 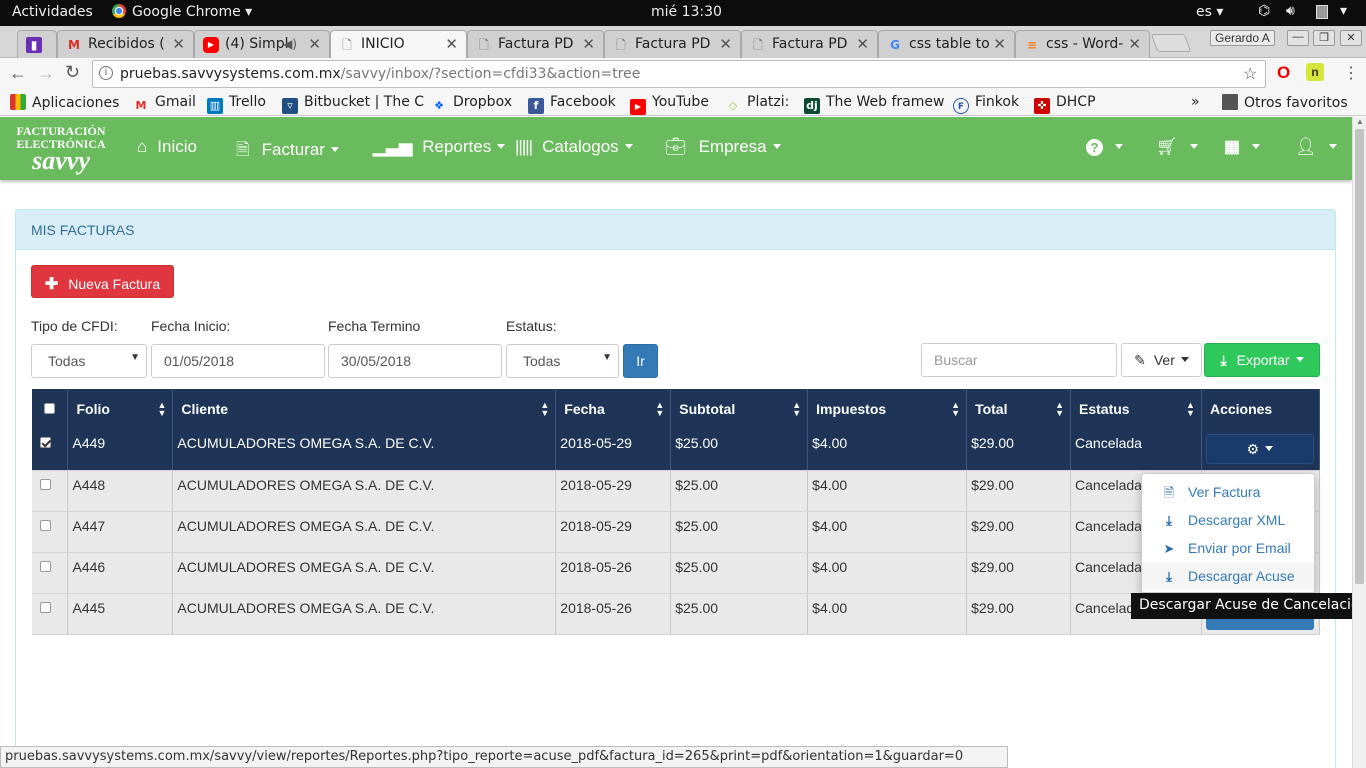 I want to click on bookmark-finkok: F Finkok, so click(x=986, y=104).